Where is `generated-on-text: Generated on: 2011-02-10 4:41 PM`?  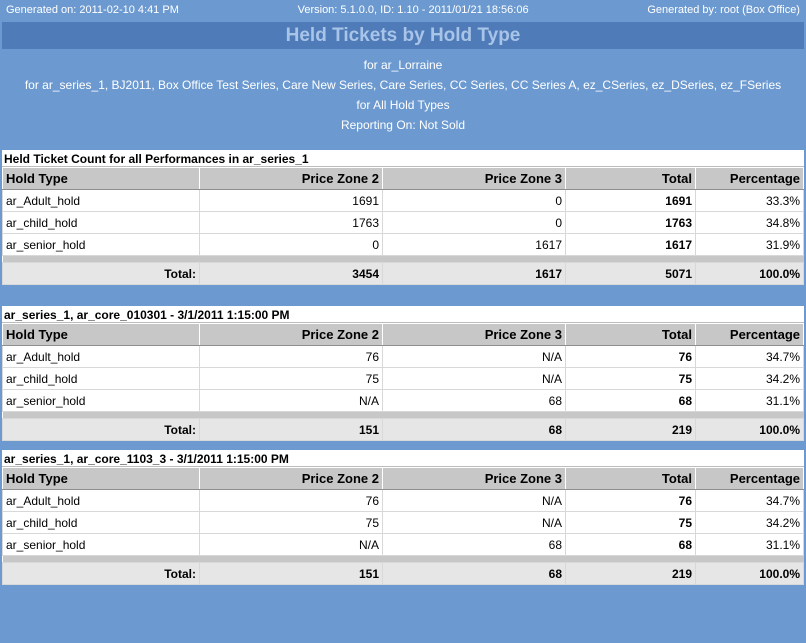 generated-on-text: Generated on: 2011-02-10 4:41 PM is located at coordinates (92, 10).